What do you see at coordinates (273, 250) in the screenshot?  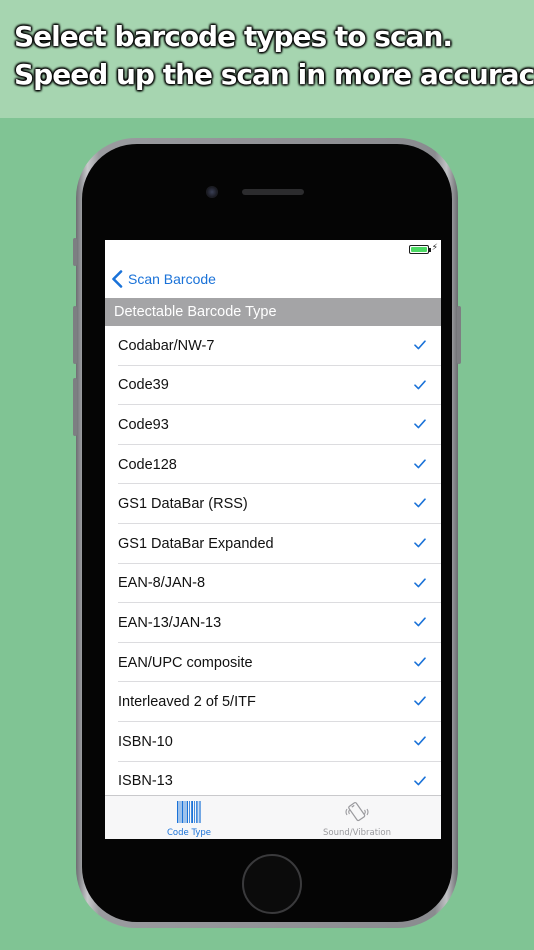 I see `status-bar: ⚡` at bounding box center [273, 250].